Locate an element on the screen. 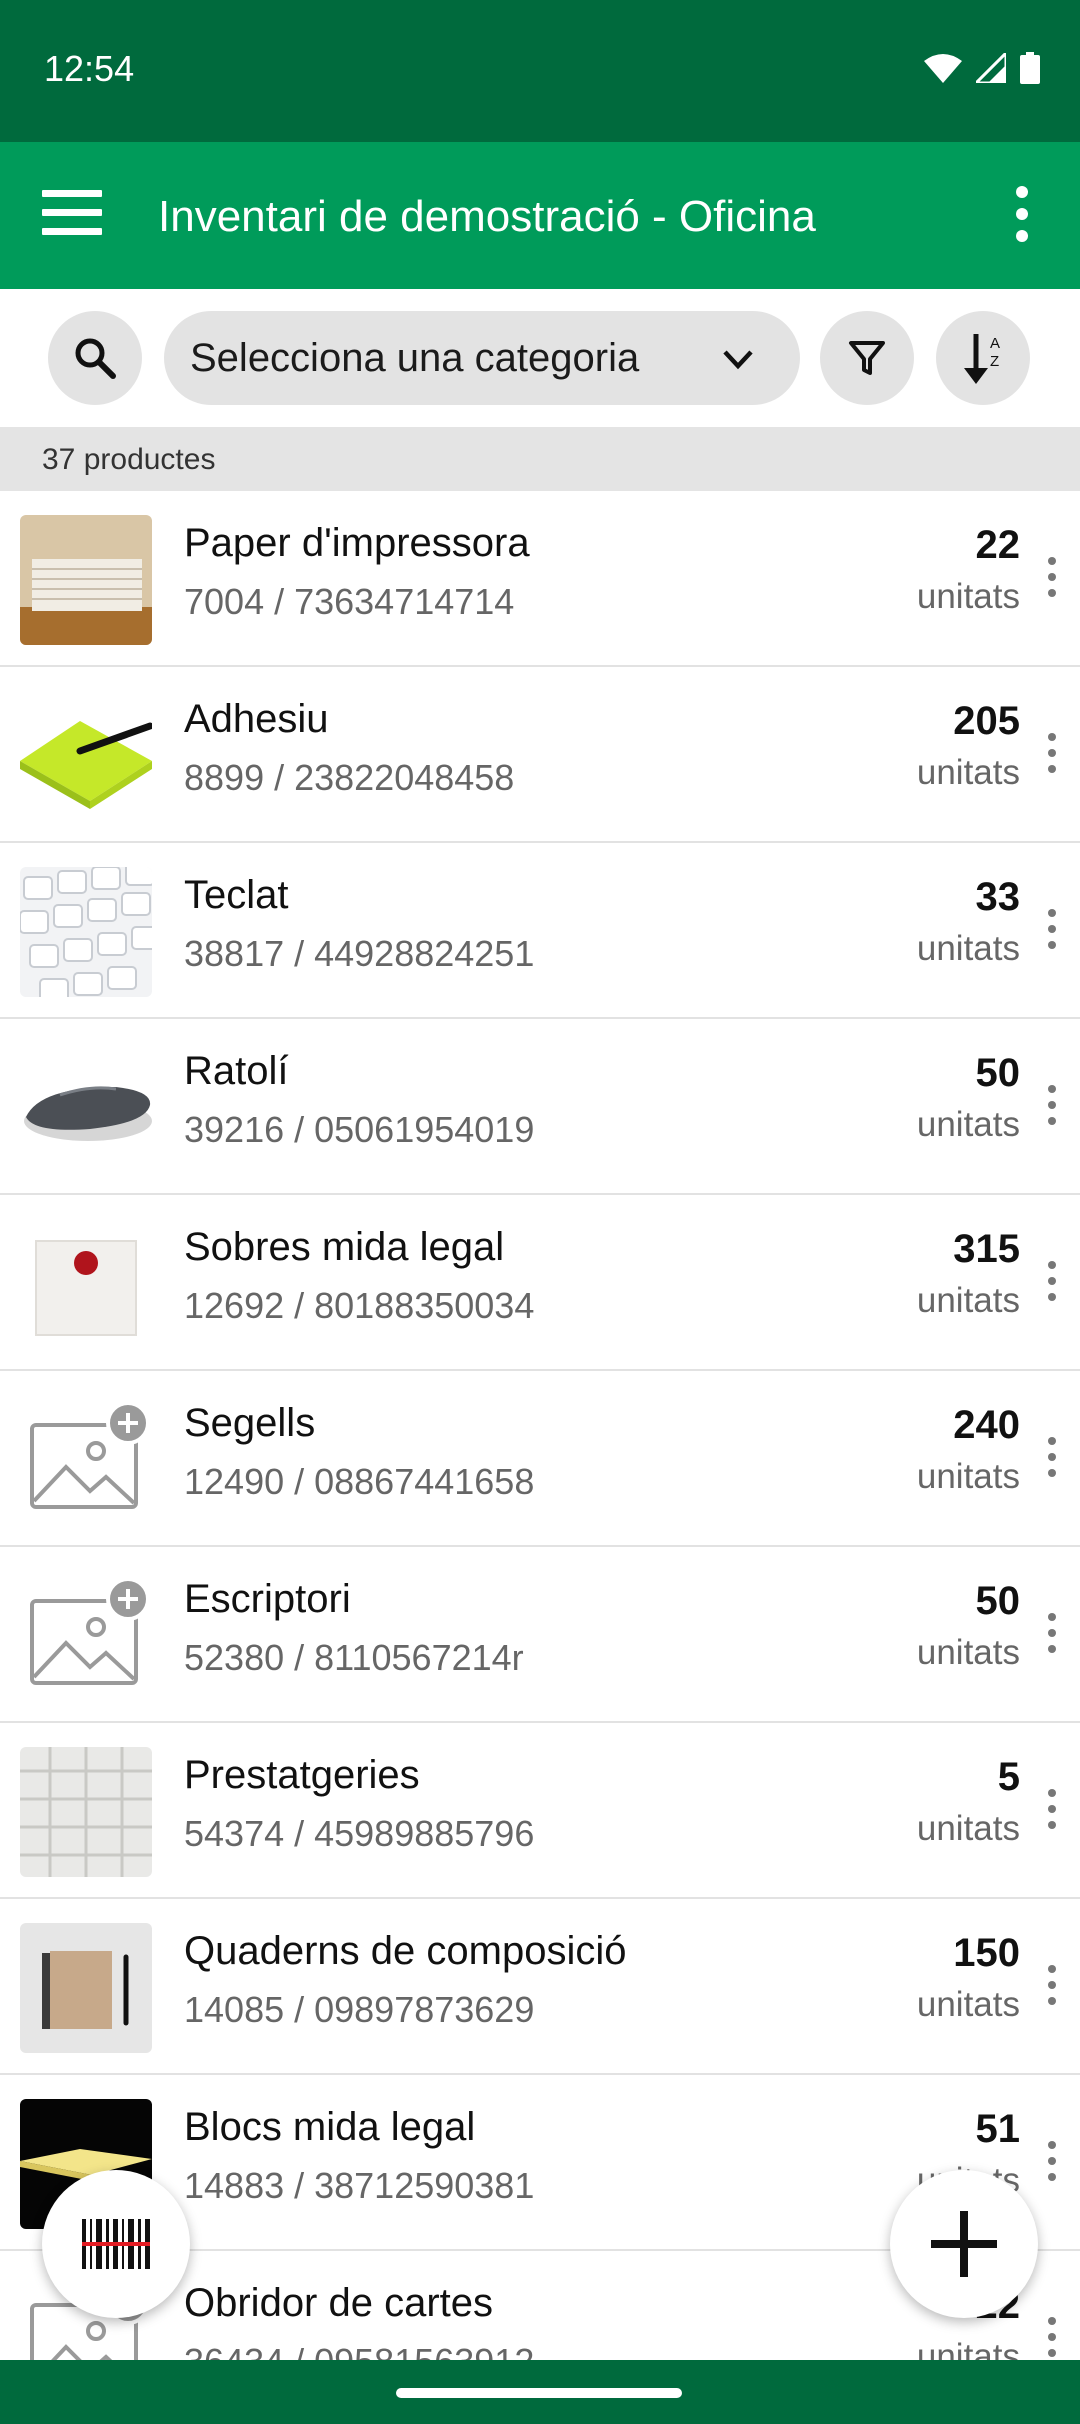 The height and width of the screenshot is (2424, 1080). shelves-image is located at coordinates (86, 1812).